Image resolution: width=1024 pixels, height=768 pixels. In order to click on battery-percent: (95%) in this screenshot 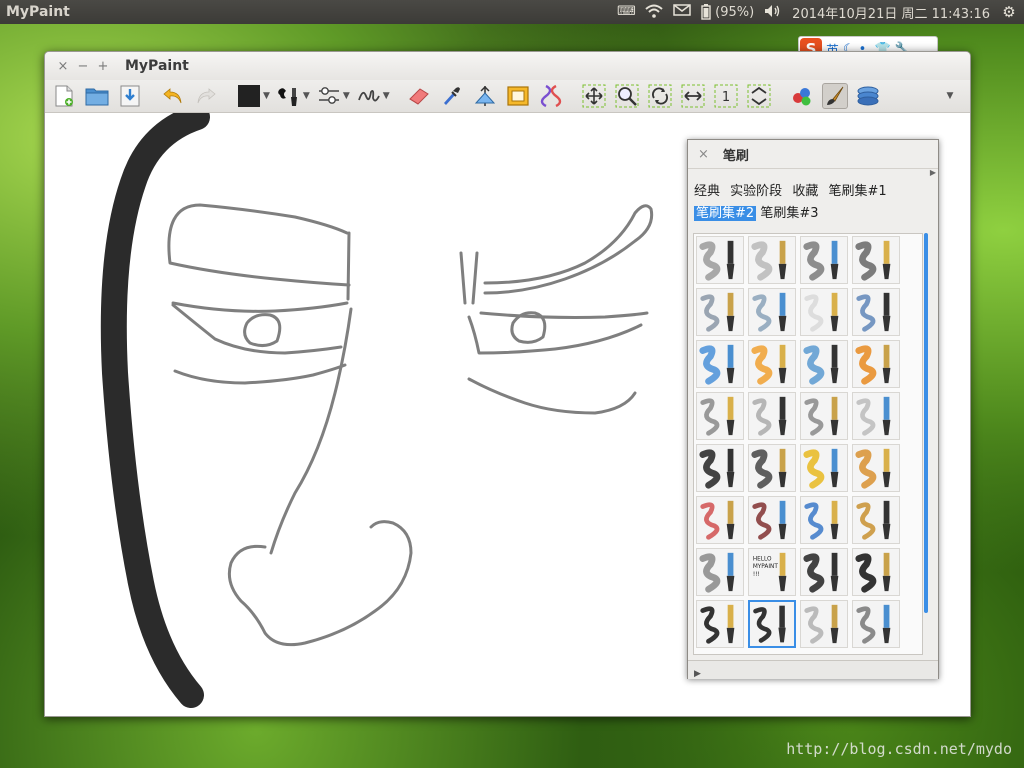, I will do `click(735, 12)`.